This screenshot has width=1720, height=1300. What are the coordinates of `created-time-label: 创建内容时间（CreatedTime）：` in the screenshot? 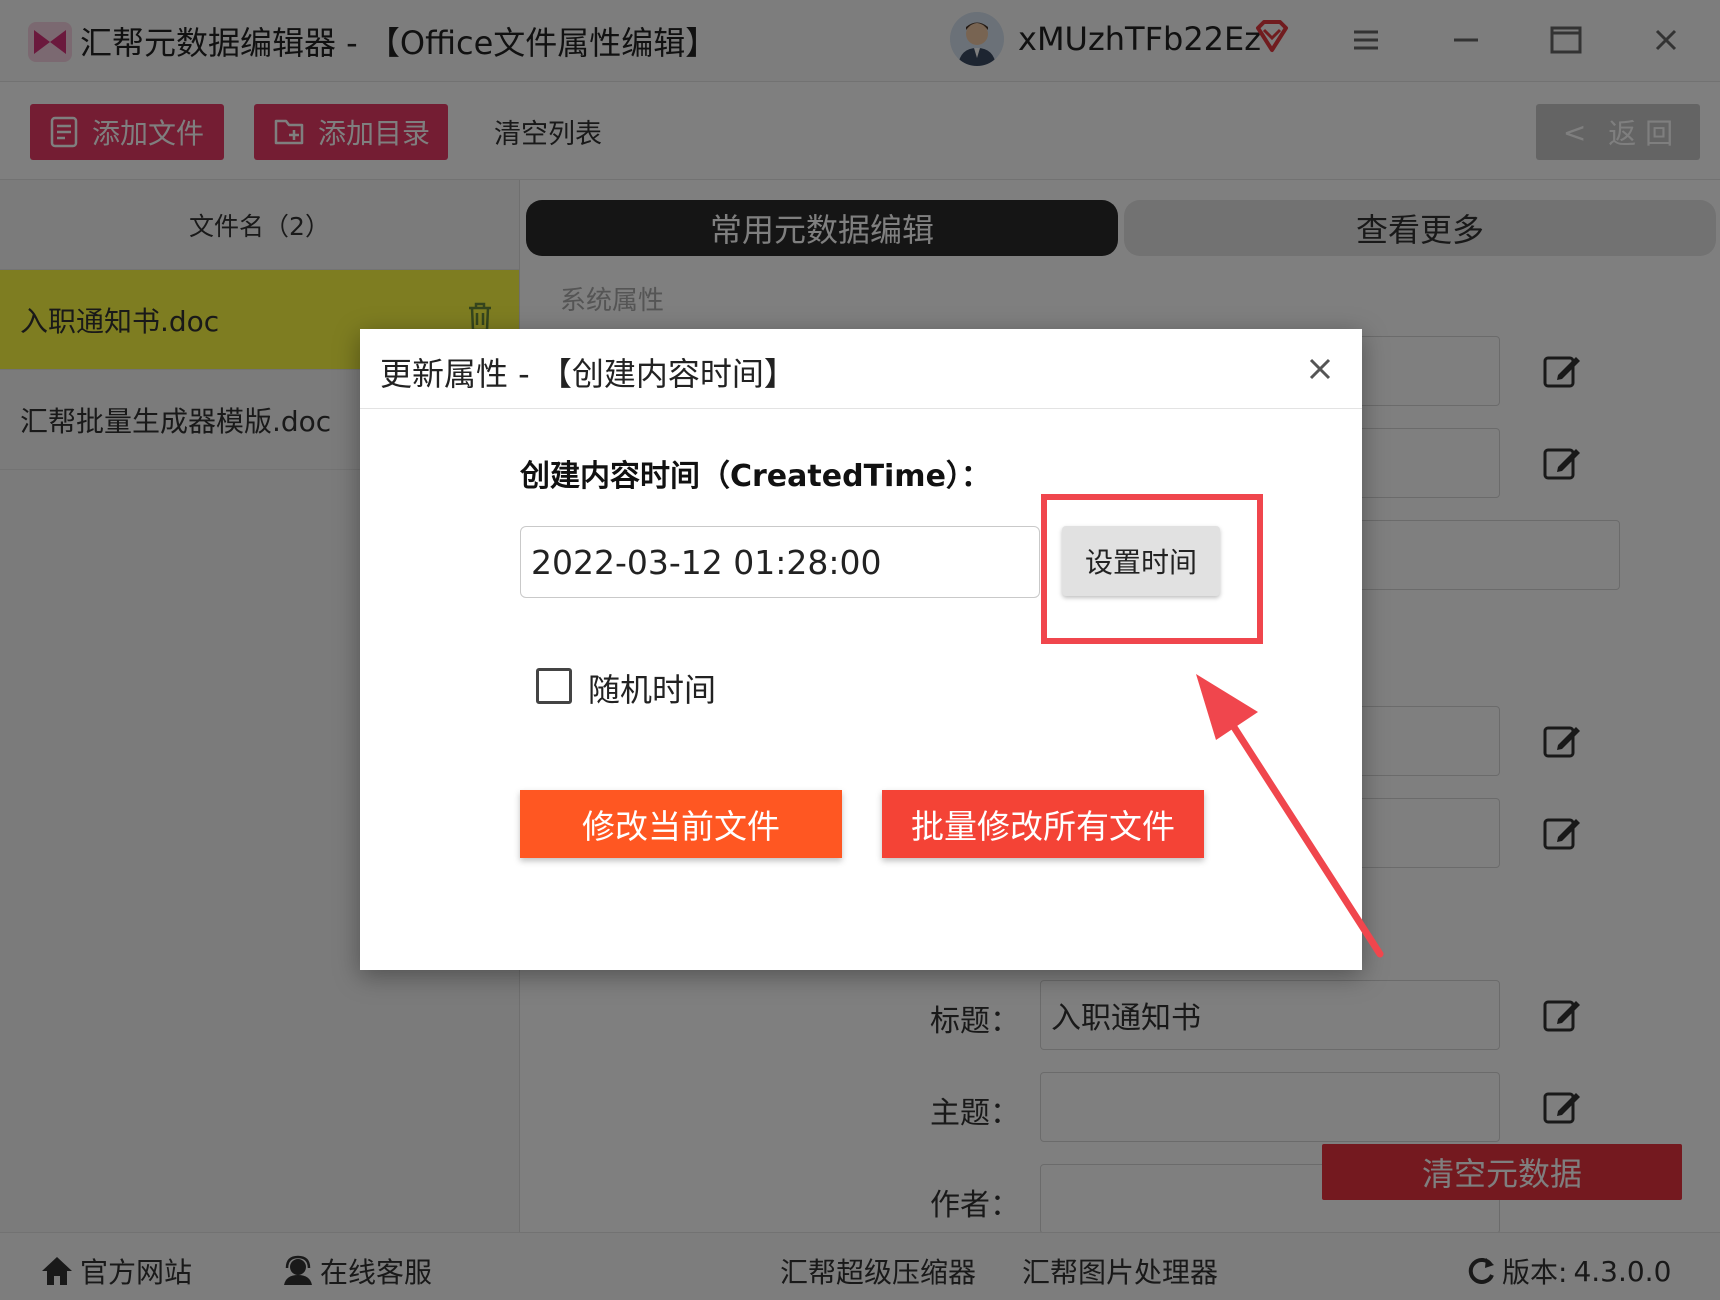 It's located at (755, 476).